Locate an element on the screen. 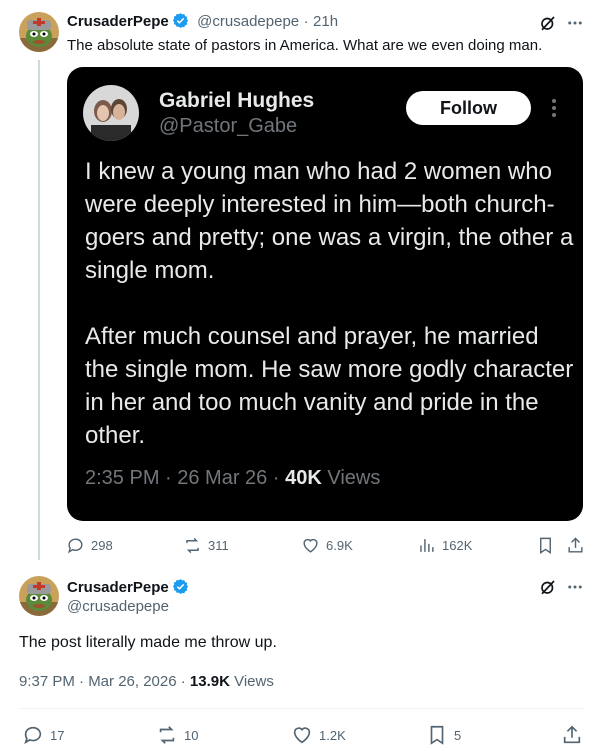 The image size is (595, 754). reply-bookmark-button: 5 is located at coordinates (443, 735).